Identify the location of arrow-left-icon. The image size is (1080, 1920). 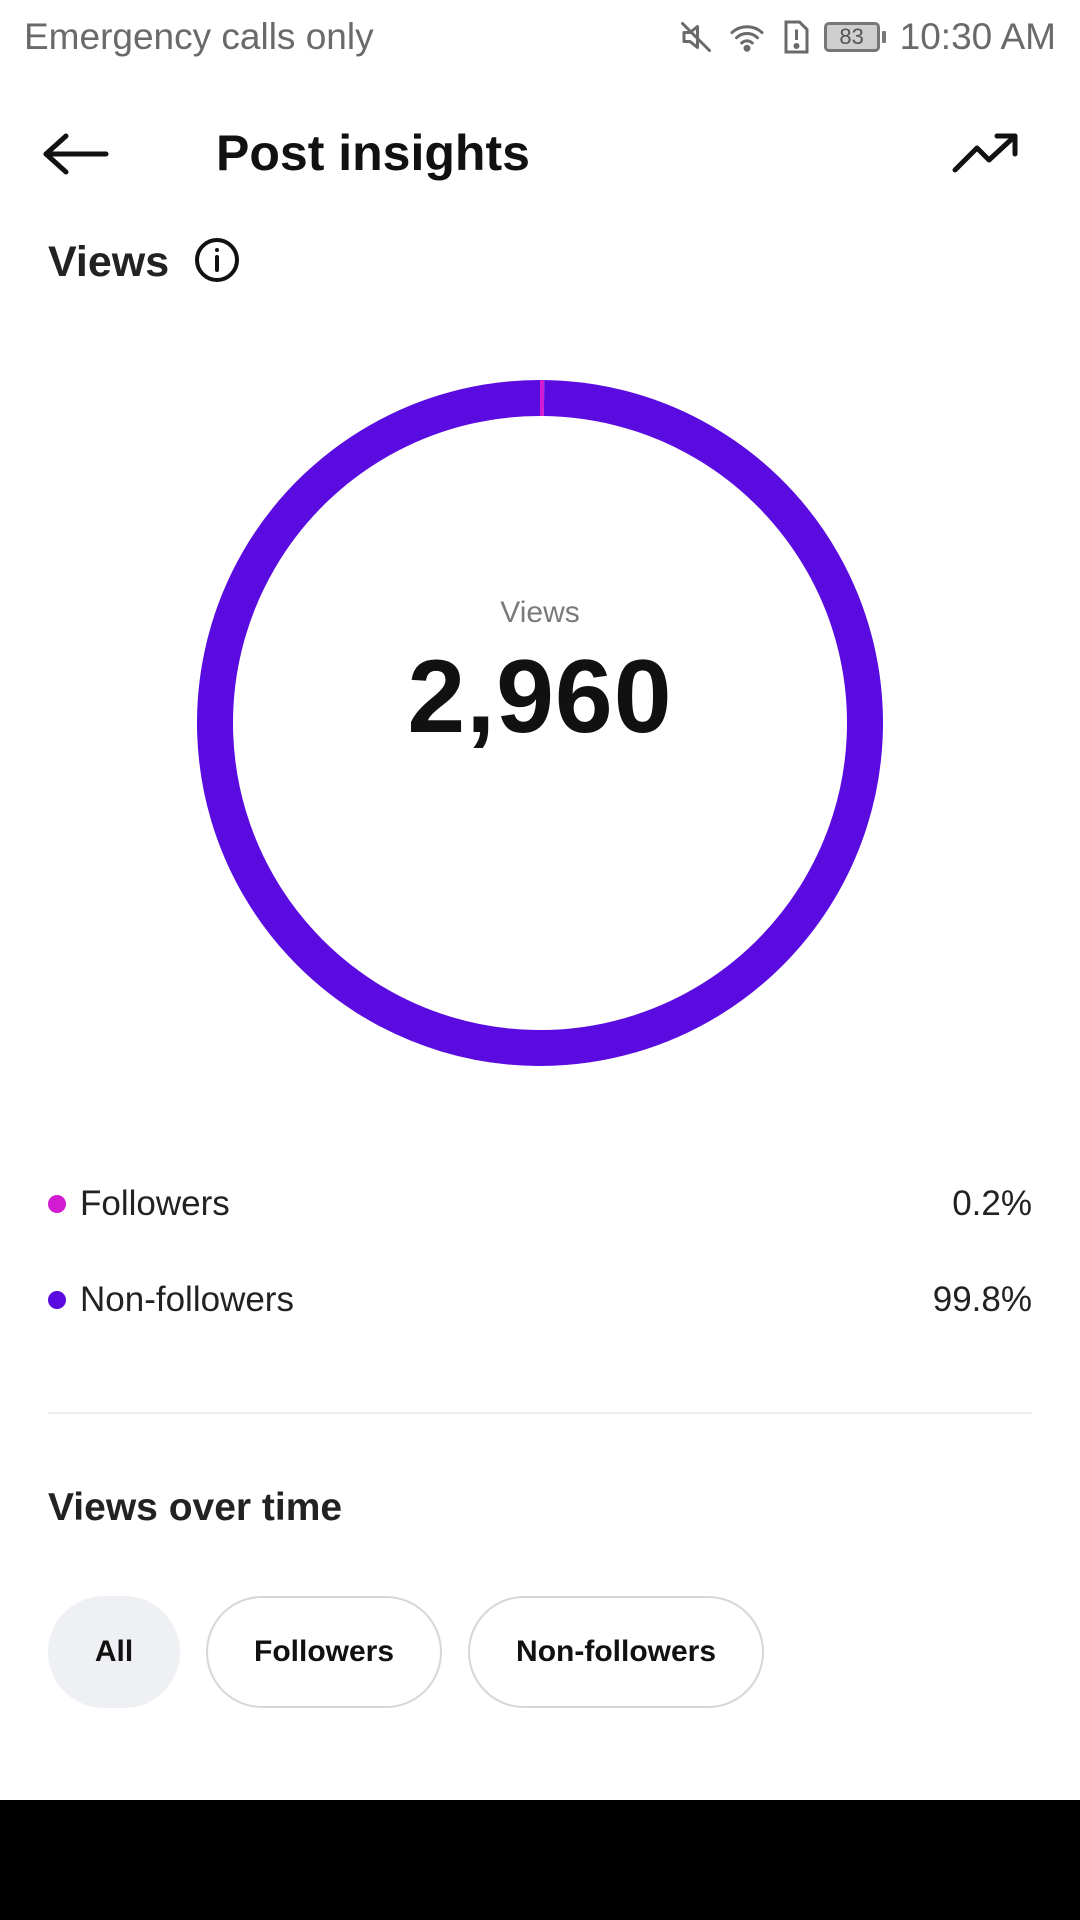
(76, 156).